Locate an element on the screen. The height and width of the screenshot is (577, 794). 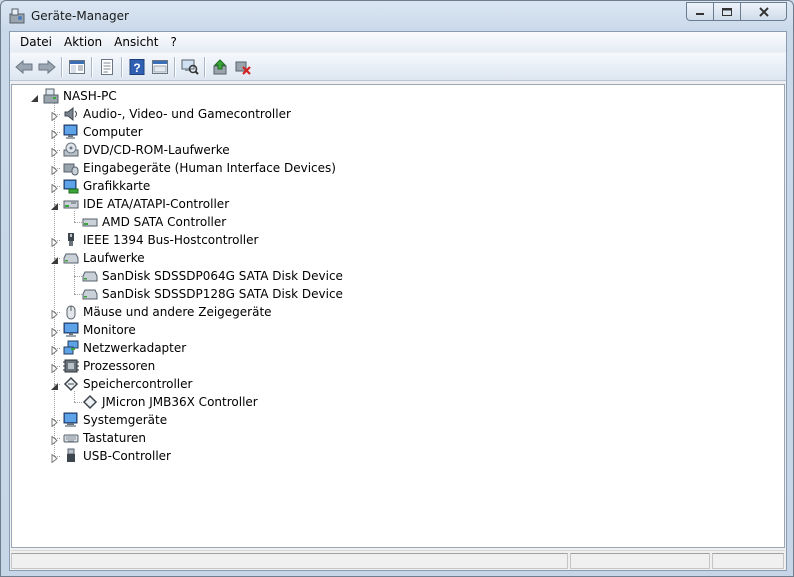
disable-device-button is located at coordinates (242, 67).